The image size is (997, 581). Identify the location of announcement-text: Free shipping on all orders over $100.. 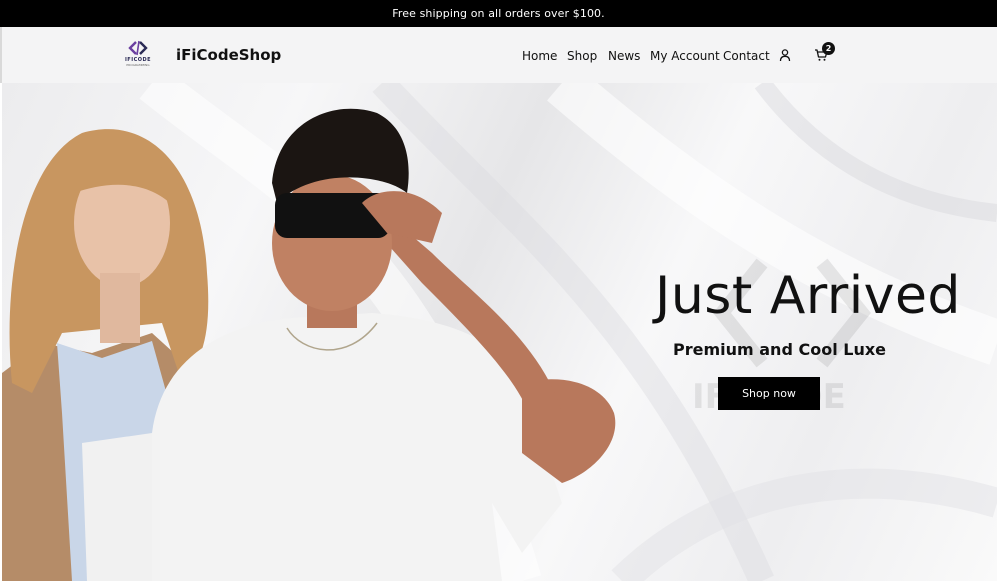
(498, 13).